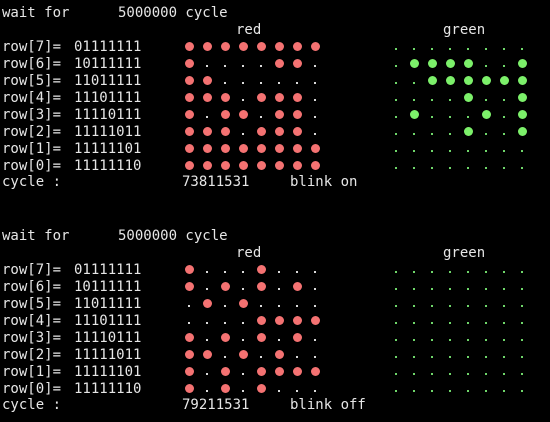  I want to click on wait-value: 5000000 cycle, so click(173, 13).